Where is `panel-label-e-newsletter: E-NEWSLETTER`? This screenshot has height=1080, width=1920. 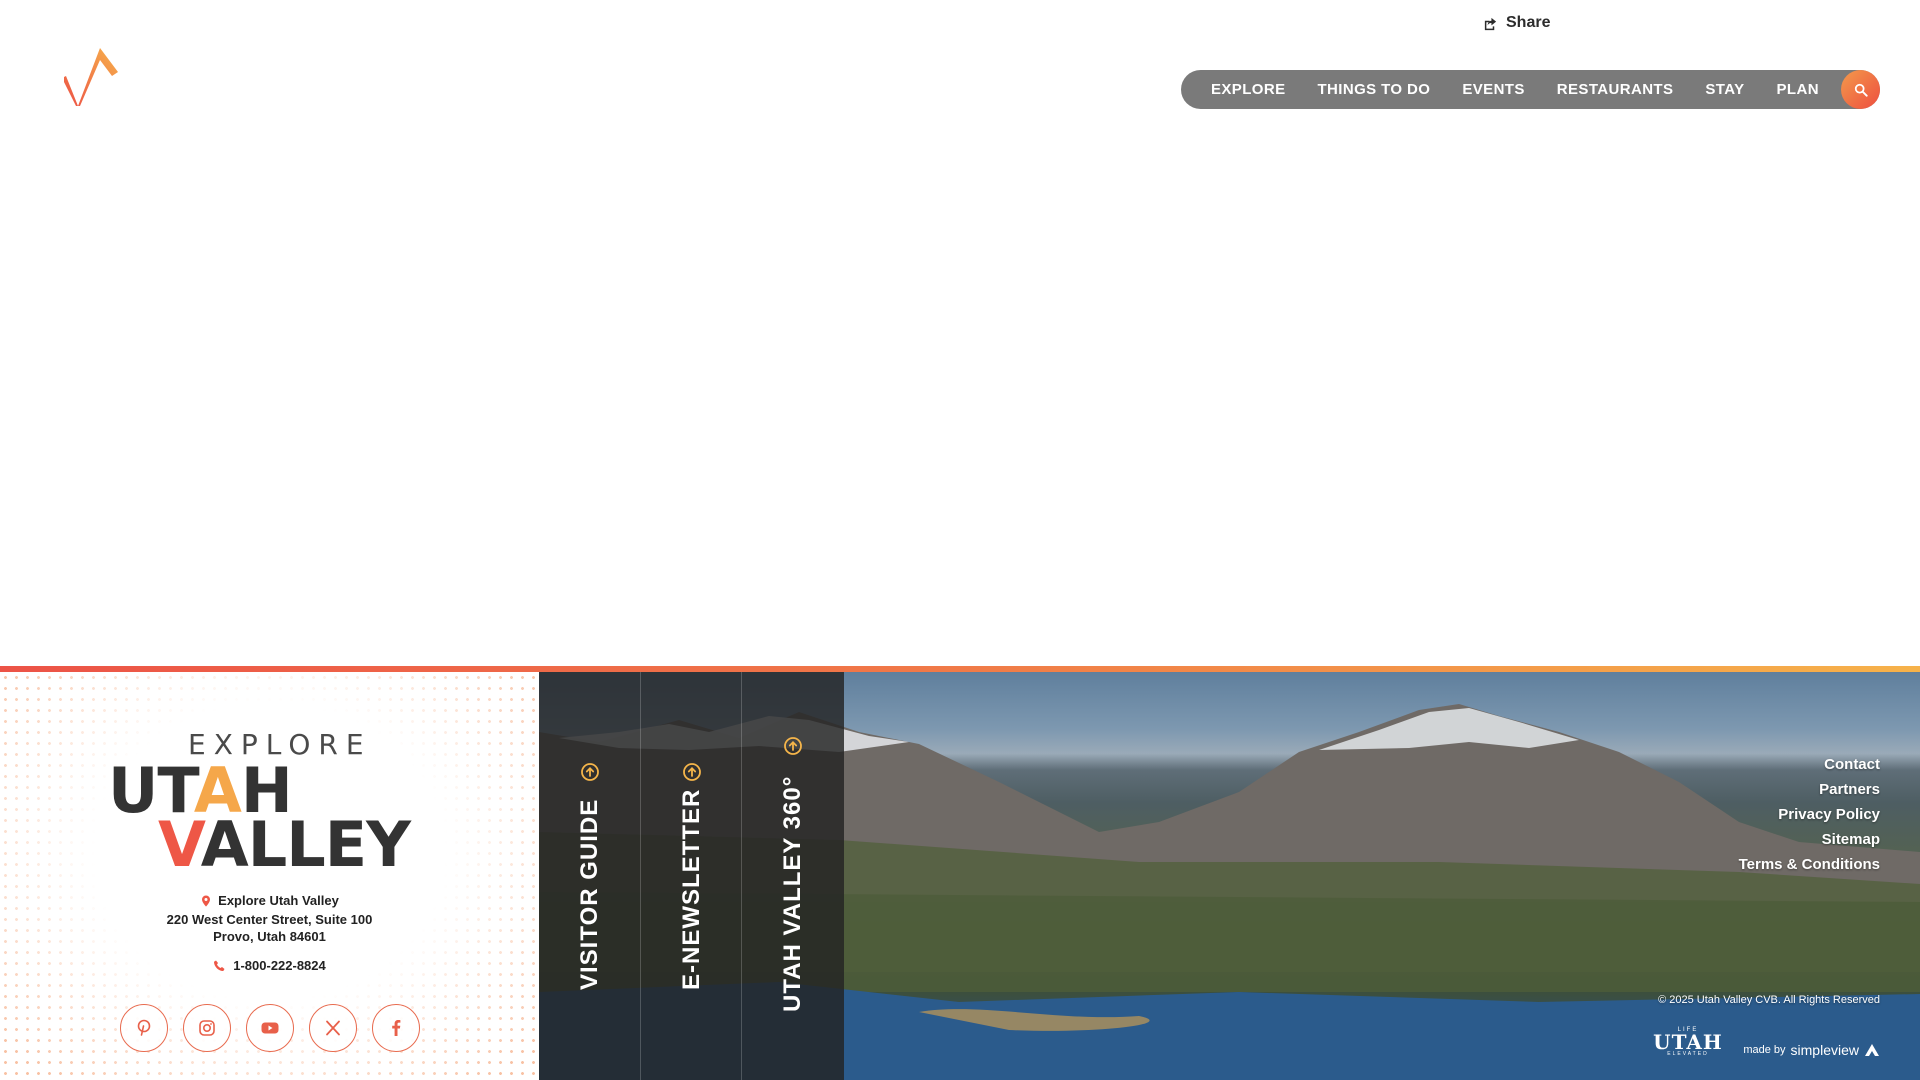 panel-label-e-newsletter: E-NEWSLETTER is located at coordinates (691, 889).